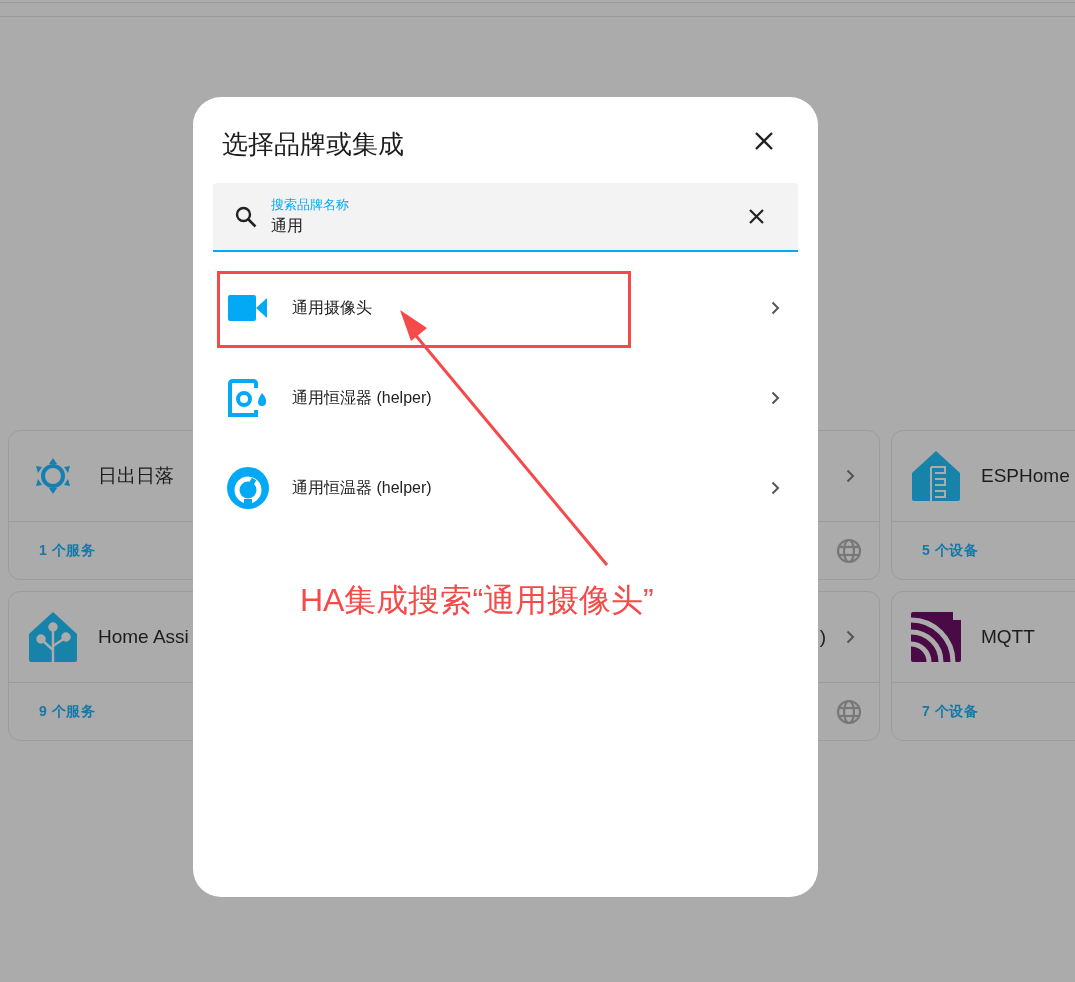 The image size is (1075, 982). I want to click on search-value: 通用, so click(287, 226).